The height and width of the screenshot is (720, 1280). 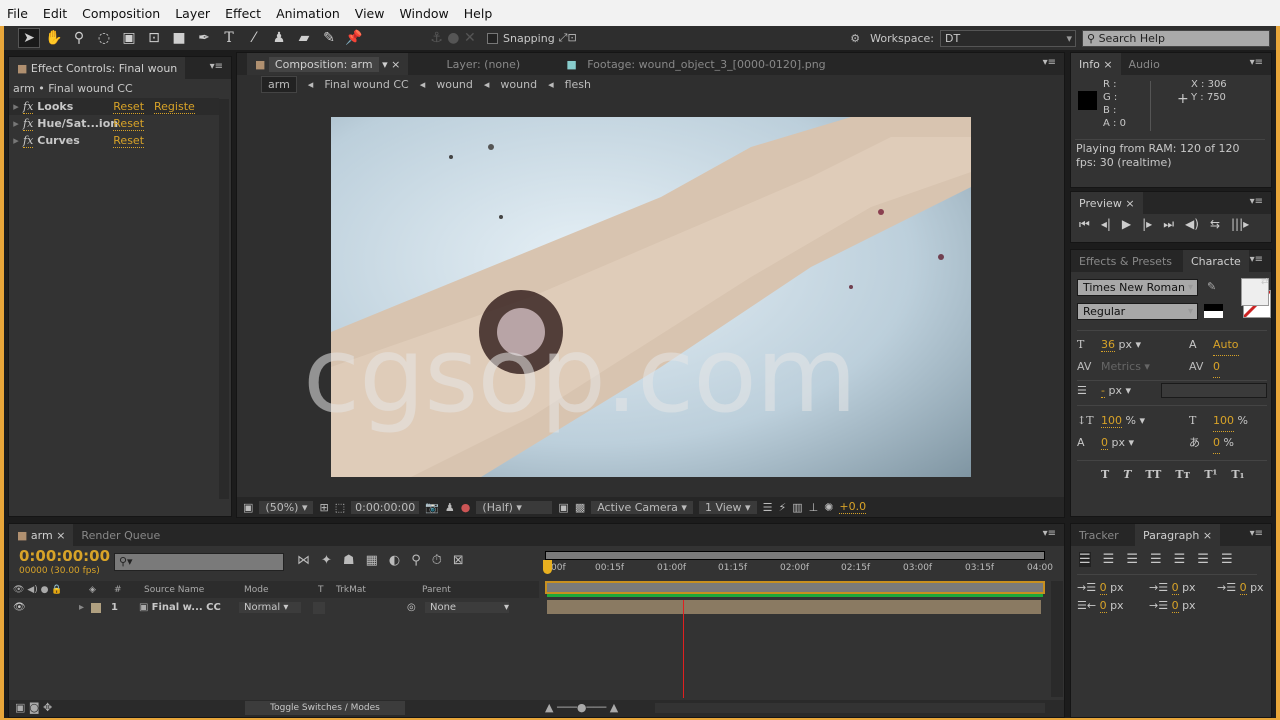 I want to click on tab-audio: Audio, so click(x=1151, y=64).